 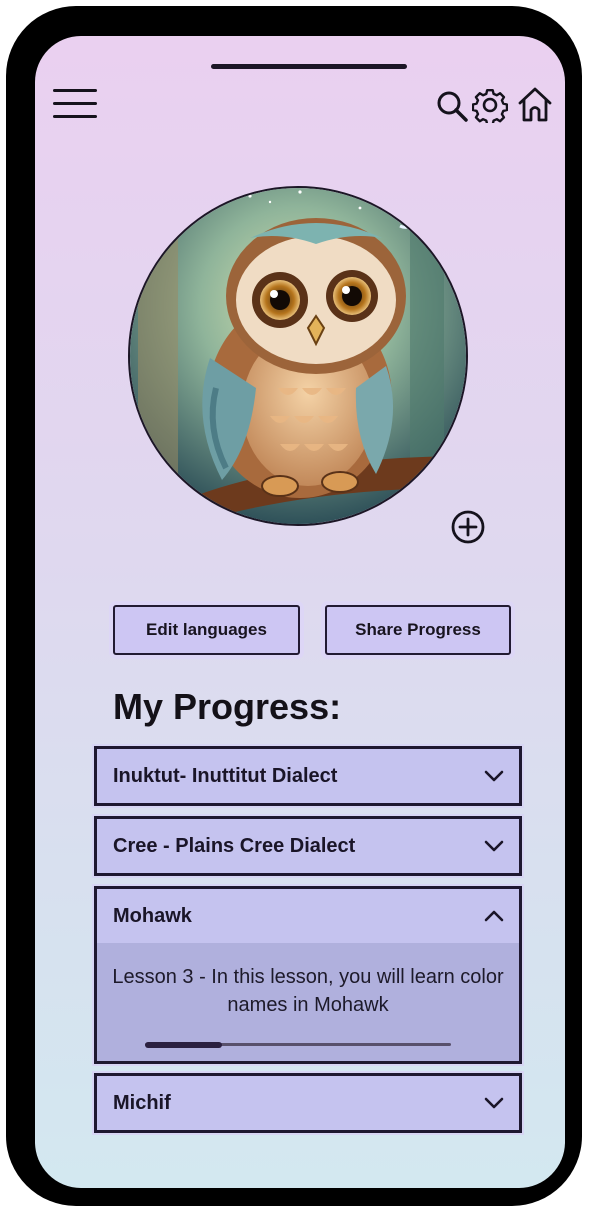 I want to click on plus-circle-icon, so click(x=468, y=527).